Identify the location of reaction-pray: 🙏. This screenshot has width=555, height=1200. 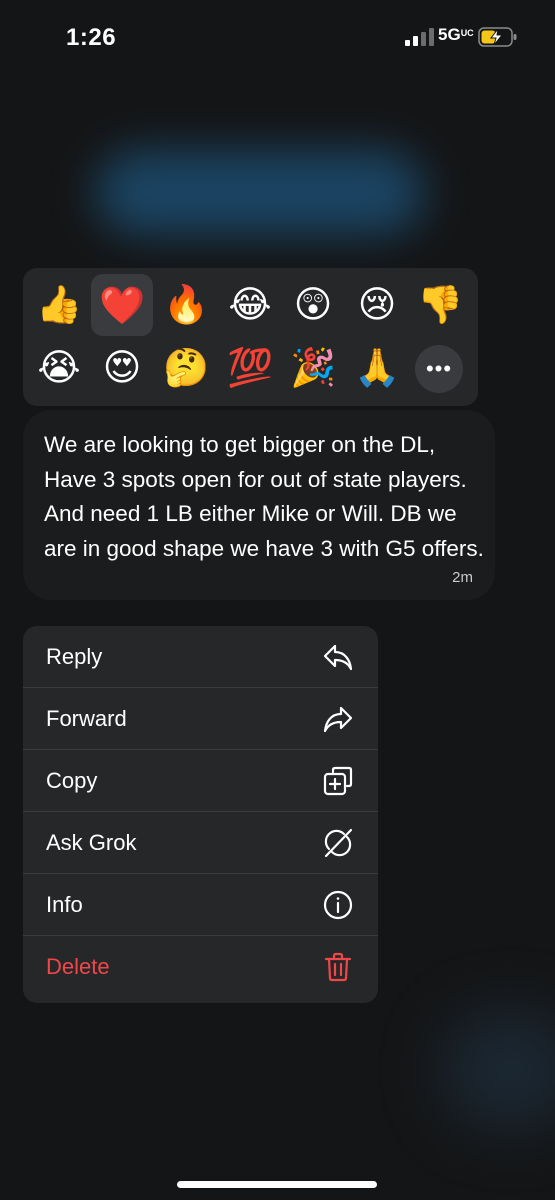
(377, 367).